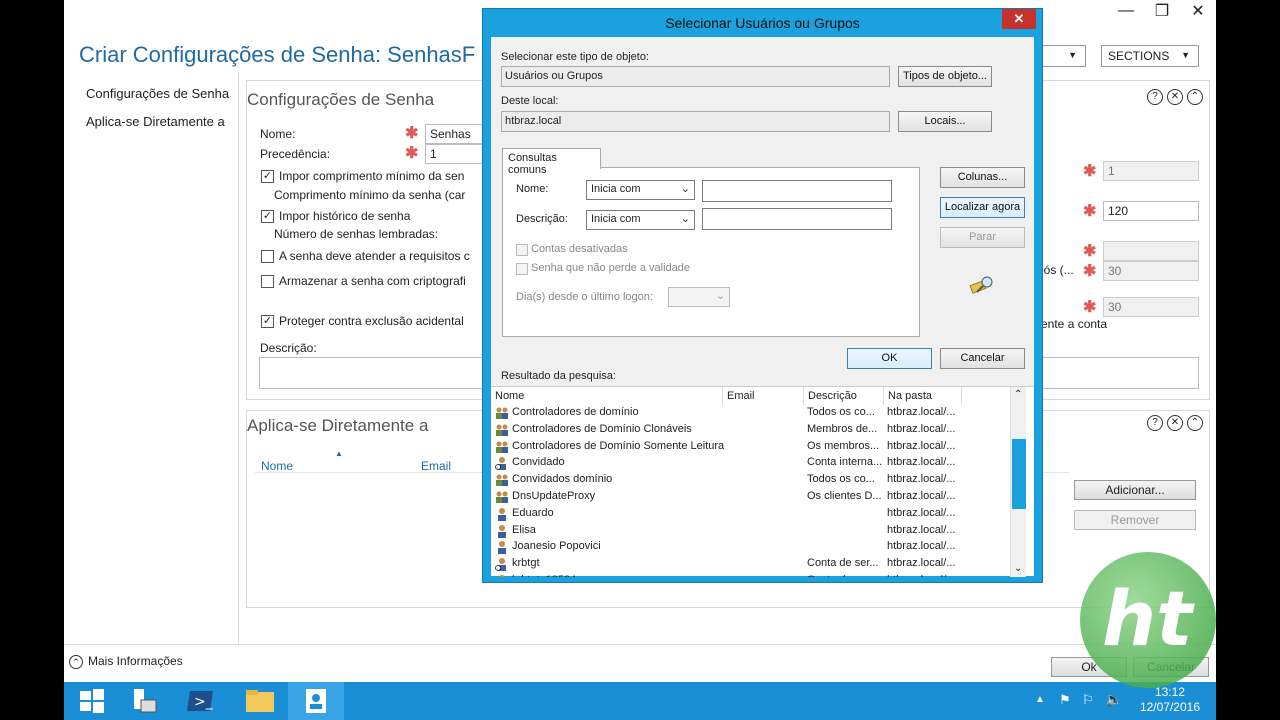 The height and width of the screenshot is (720, 1280). I want to click on nav-item-password-settings: Configurações de Senha, so click(157, 93).